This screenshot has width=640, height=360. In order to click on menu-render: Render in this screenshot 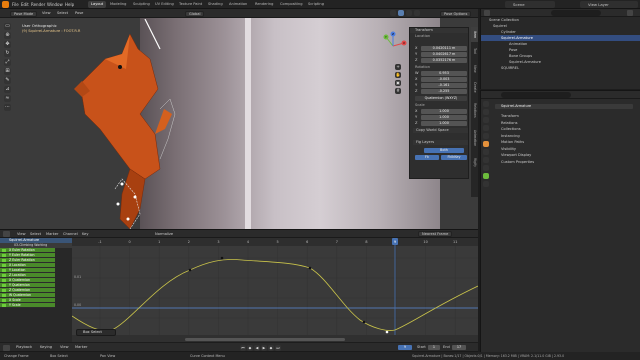, I will do `click(38, 4)`.